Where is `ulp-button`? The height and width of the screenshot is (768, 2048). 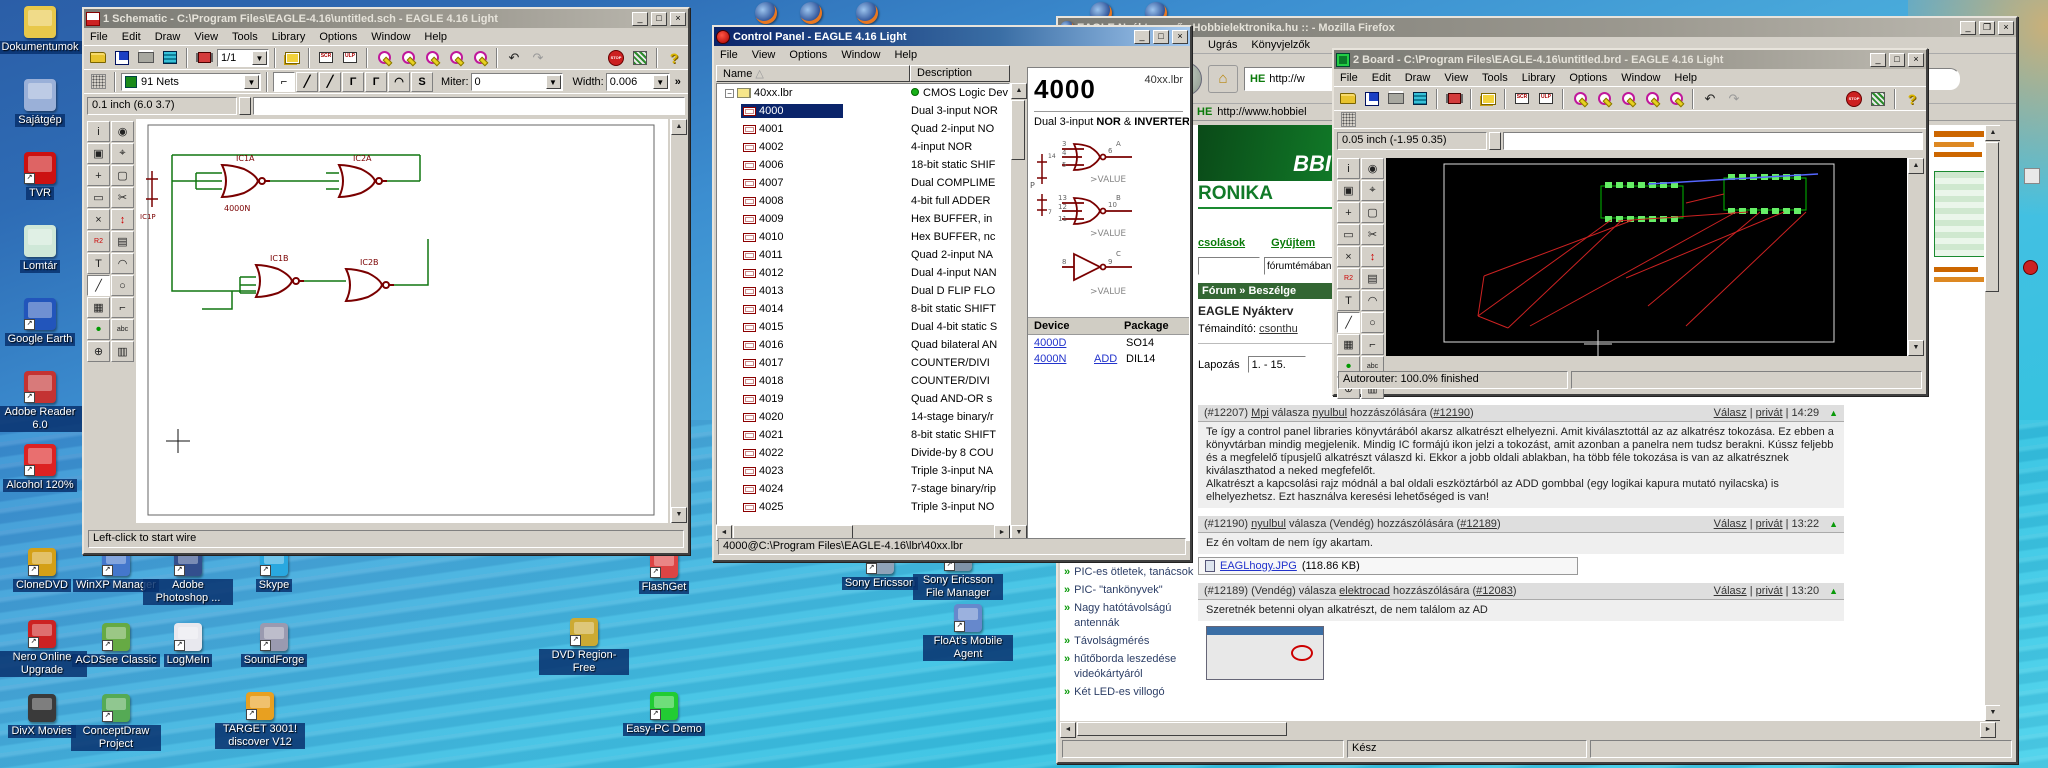 ulp-button is located at coordinates (1546, 99).